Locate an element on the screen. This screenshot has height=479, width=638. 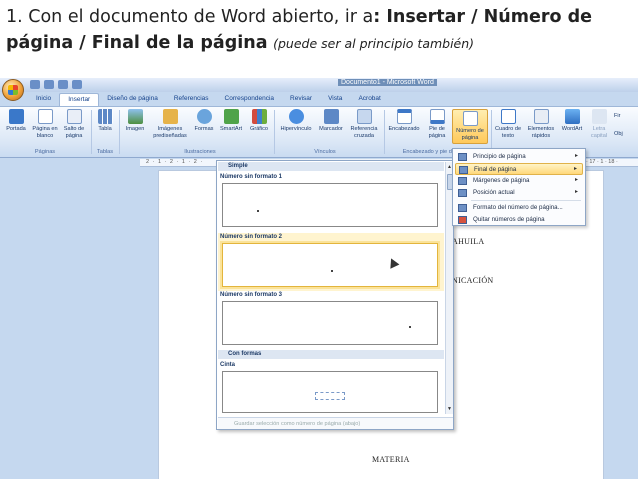
menu-item-posicion-actual: Posición actual ▸ is located at coordinates (519, 193).